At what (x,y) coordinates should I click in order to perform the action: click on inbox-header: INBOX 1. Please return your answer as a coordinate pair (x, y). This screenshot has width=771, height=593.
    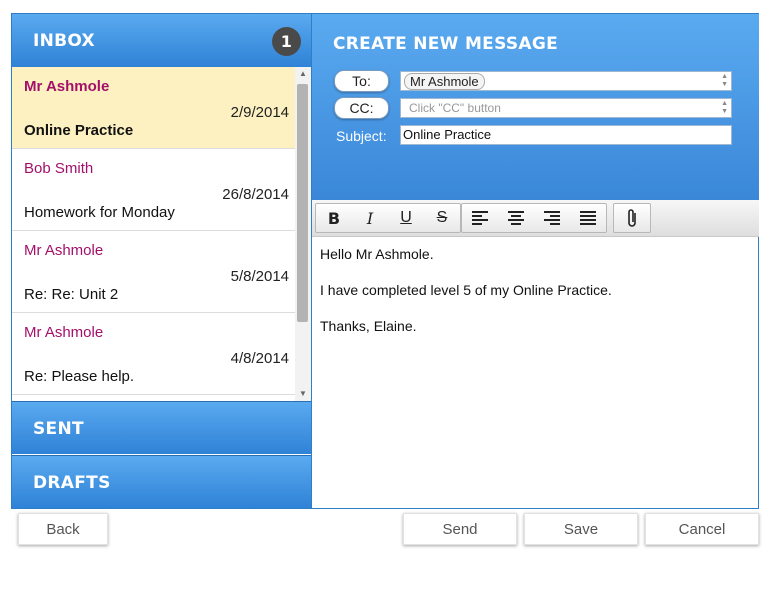
    Looking at the image, I should click on (161, 40).